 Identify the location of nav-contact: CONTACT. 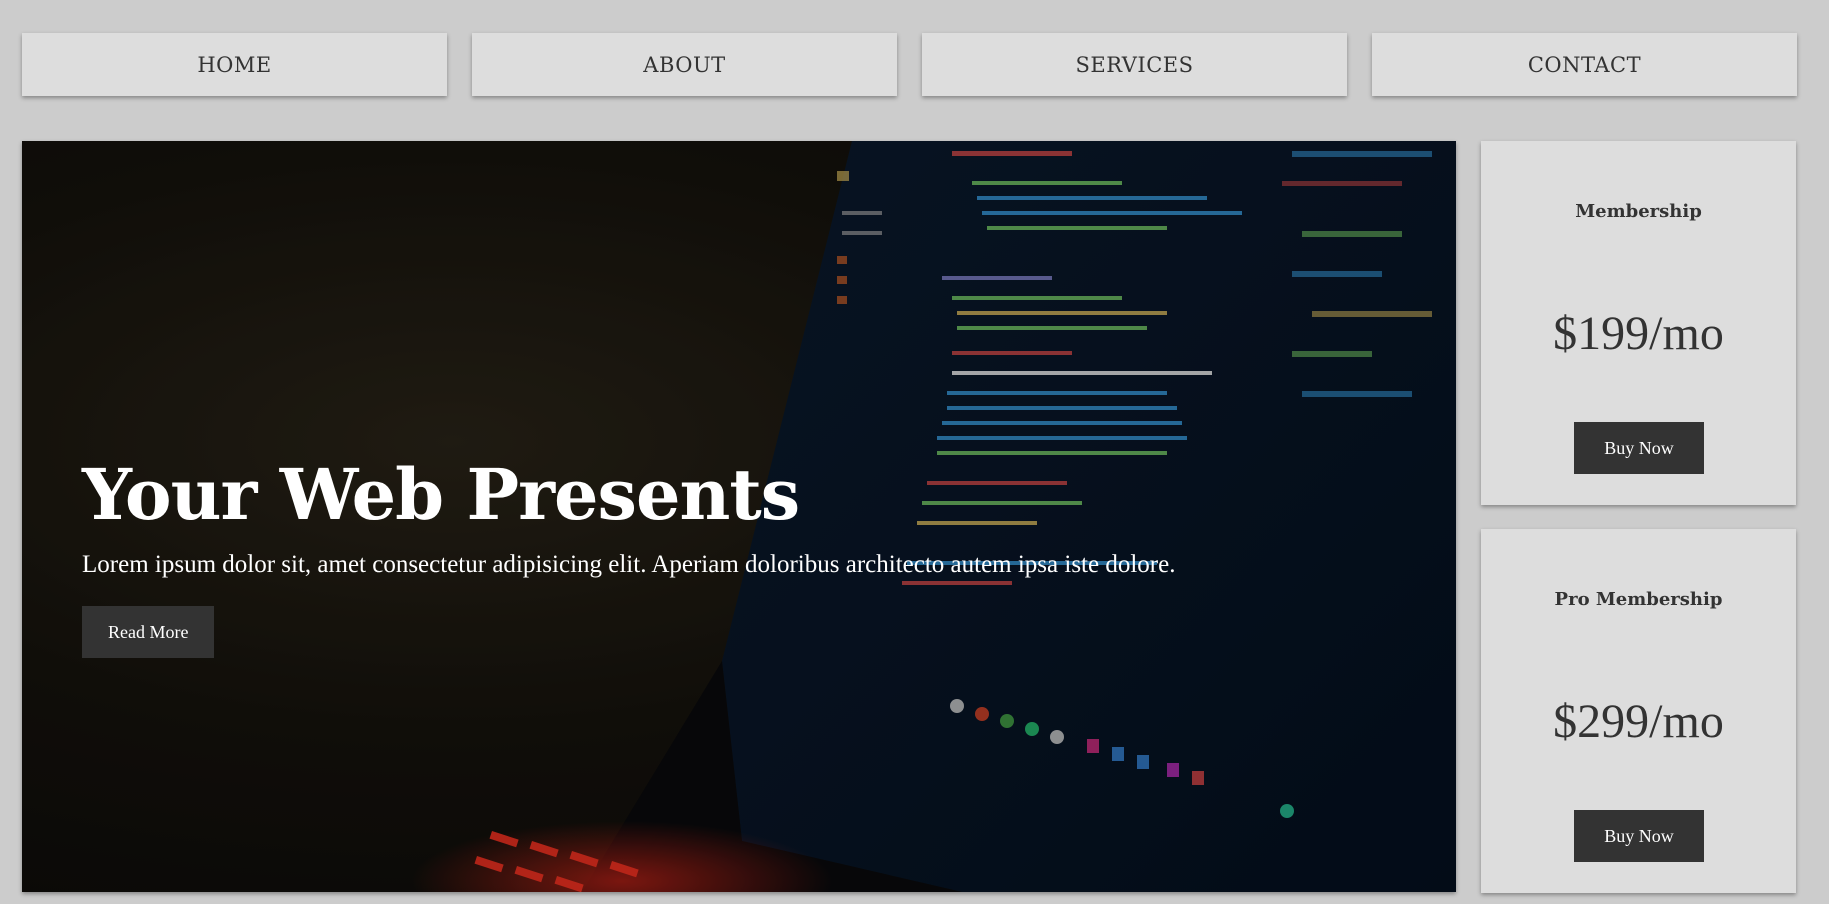
(1584, 64).